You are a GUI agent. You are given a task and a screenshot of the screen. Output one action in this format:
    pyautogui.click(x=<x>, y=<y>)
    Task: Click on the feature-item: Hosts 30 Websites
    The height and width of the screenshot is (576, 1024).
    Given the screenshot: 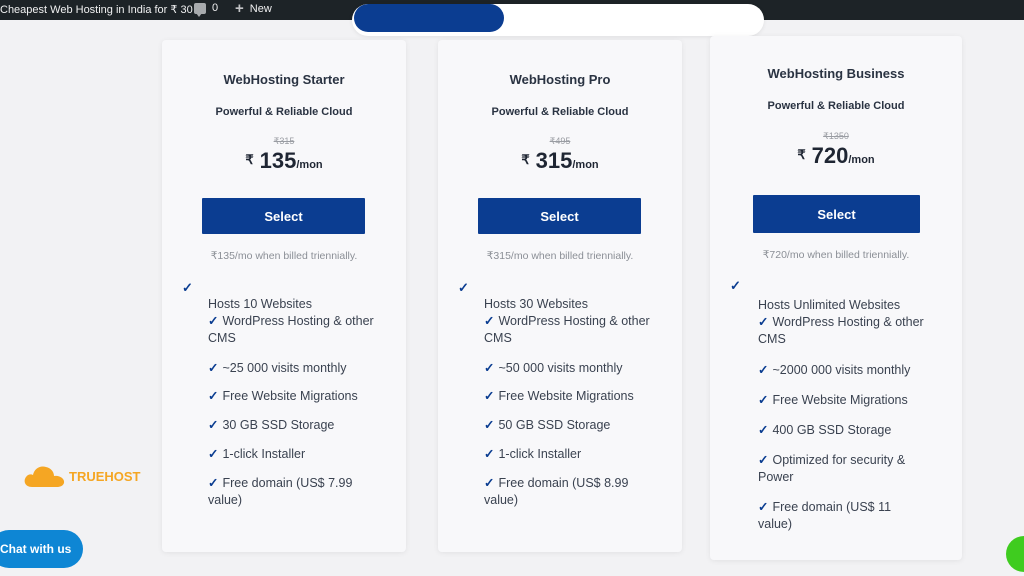 What is the action you would take?
    pyautogui.click(x=536, y=304)
    